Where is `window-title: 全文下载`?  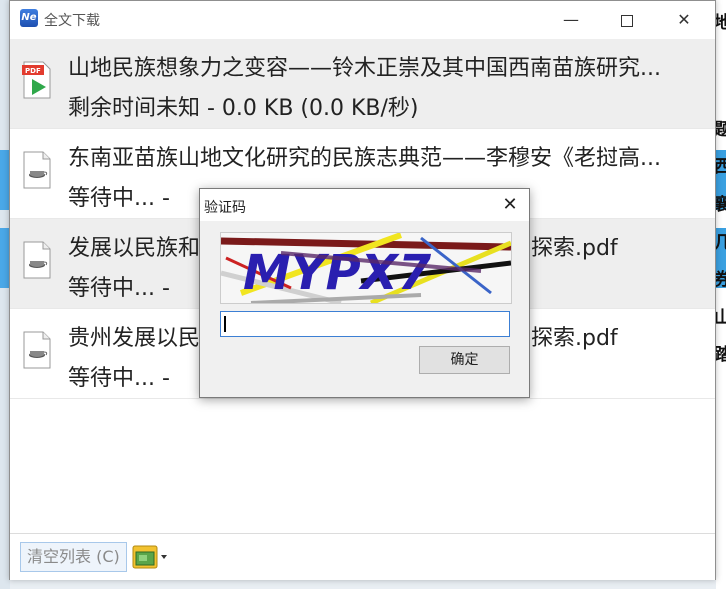 window-title: 全文下载 is located at coordinates (72, 21).